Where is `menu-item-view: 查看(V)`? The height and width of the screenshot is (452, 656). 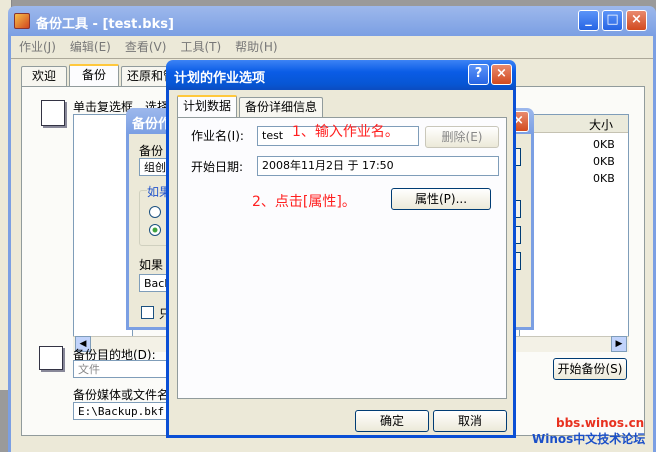 menu-item-view: 查看(V) is located at coordinates (146, 47).